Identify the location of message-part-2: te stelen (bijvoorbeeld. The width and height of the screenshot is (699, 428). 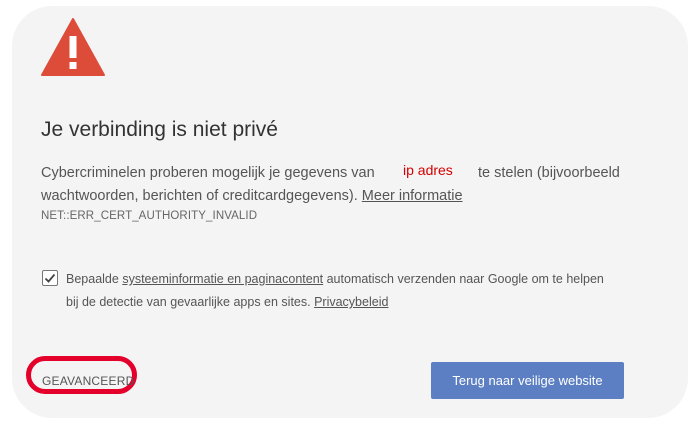
(549, 173).